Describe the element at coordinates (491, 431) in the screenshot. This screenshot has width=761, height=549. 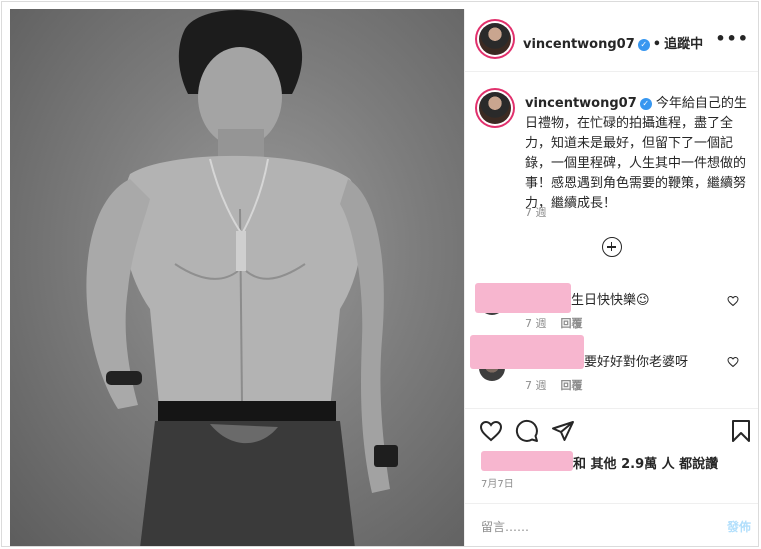
I see `like-heart-icon` at that location.